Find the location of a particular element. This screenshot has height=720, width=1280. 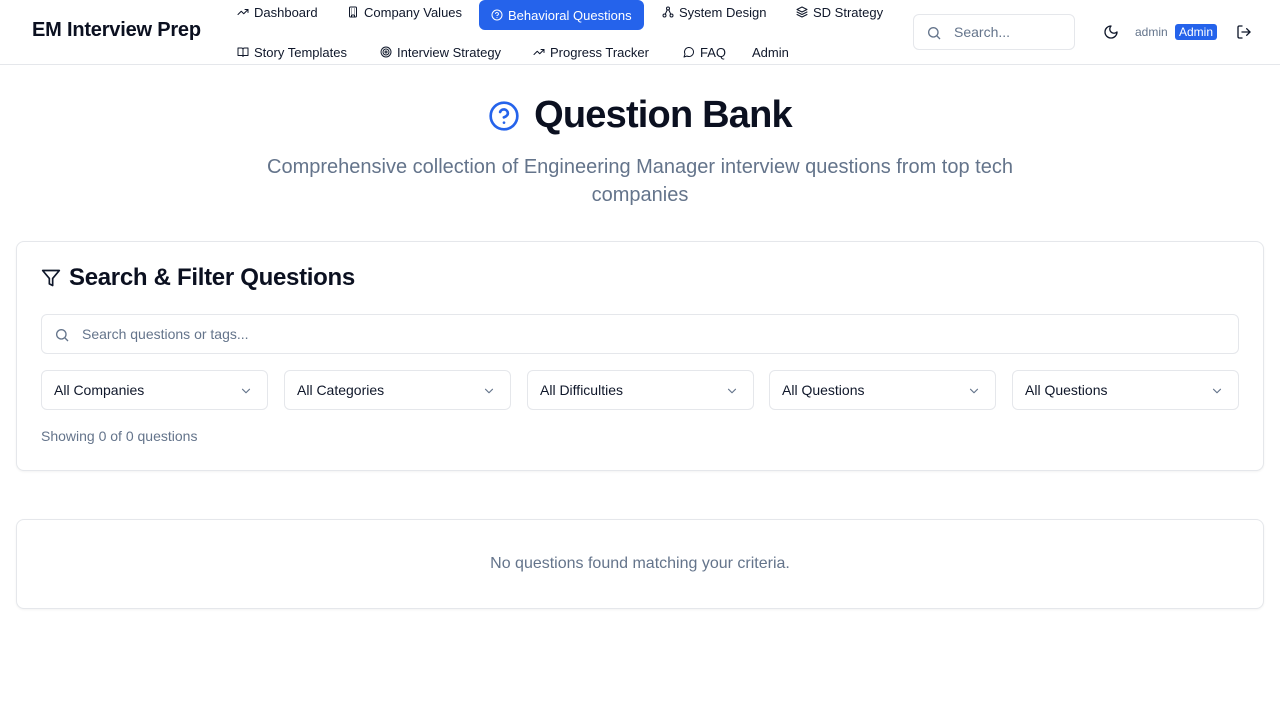

layers-icon is located at coordinates (802, 12).